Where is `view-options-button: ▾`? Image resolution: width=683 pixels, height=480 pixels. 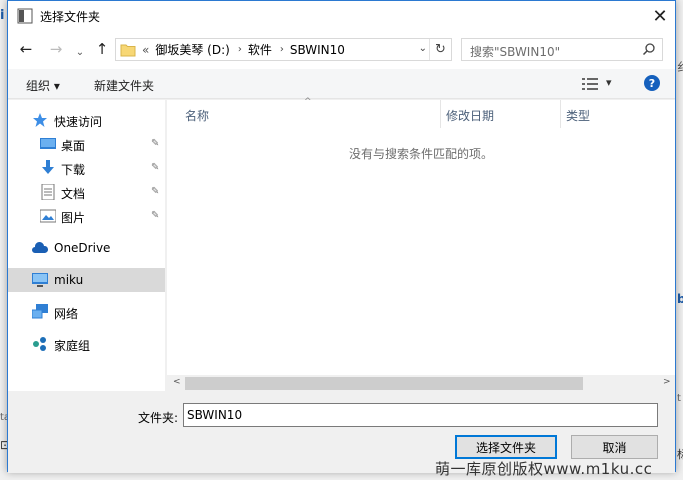 view-options-button: ▾ is located at coordinates (600, 83).